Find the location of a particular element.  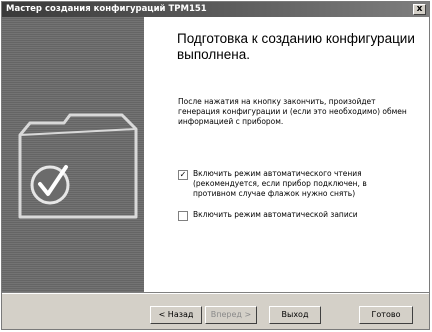

auto-write-option: Включить режим автоматической записи is located at coordinates (290, 215).